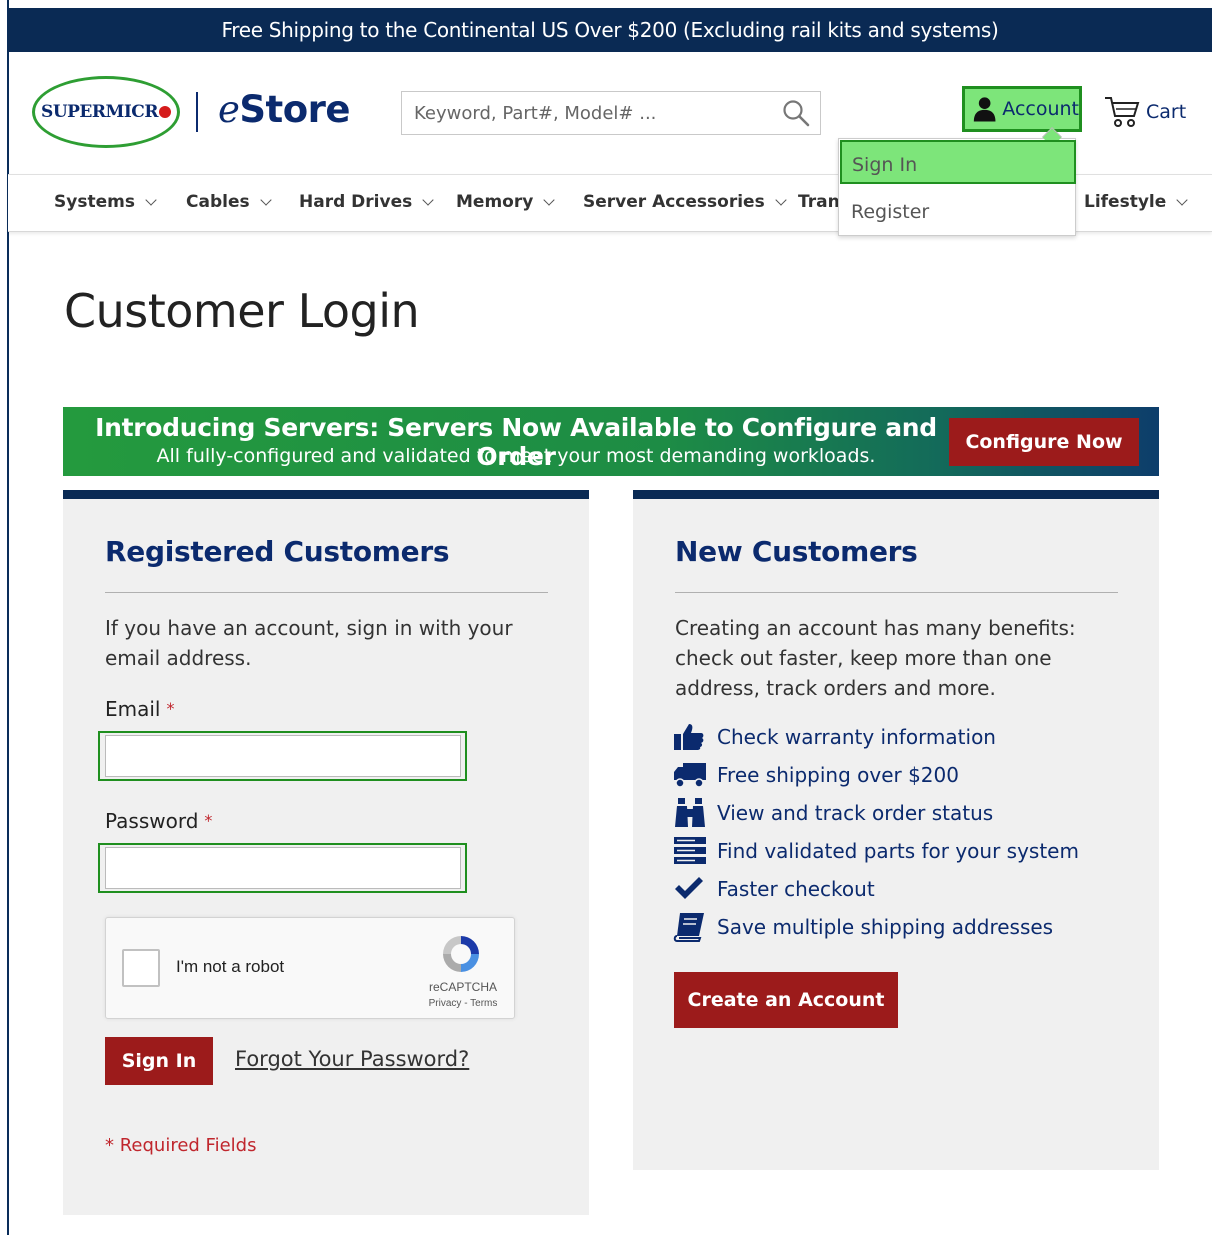  I want to click on cart-link: Cart, so click(1145, 112).